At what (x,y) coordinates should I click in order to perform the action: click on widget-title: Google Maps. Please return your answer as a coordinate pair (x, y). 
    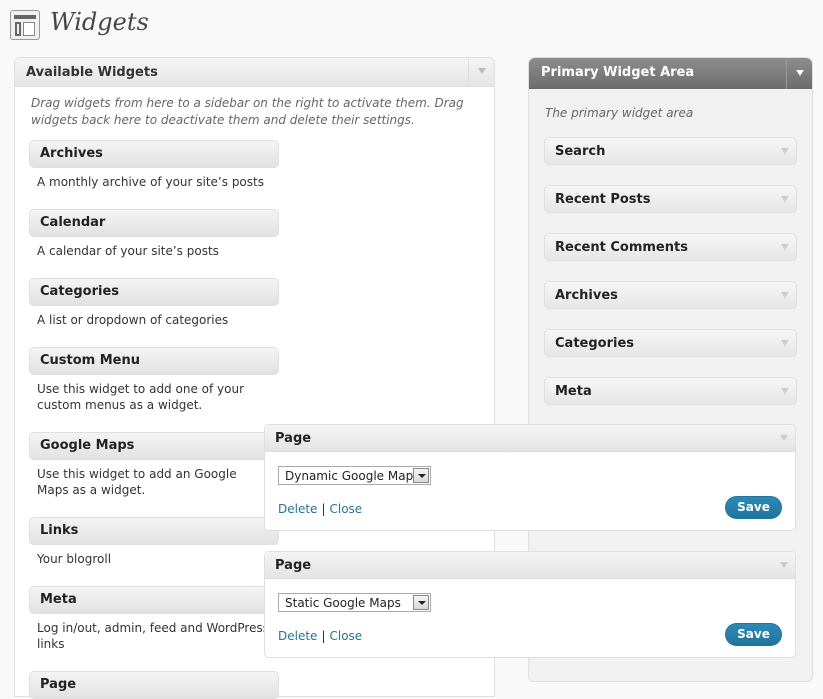
    Looking at the image, I should click on (154, 446).